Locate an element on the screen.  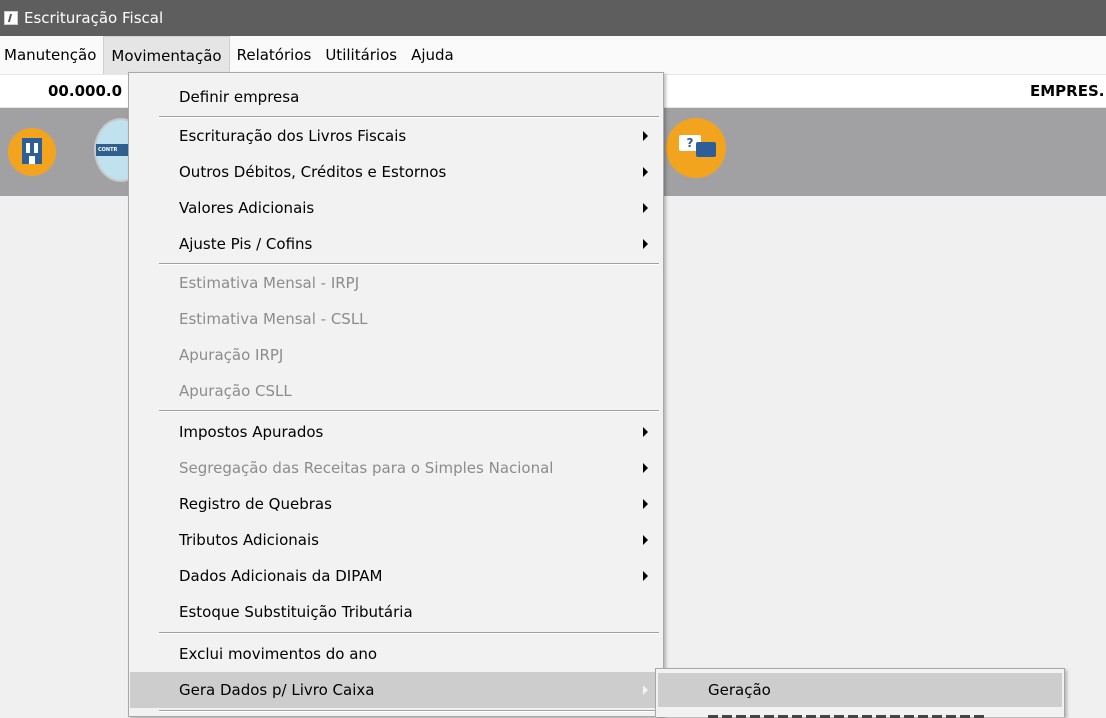
menu-item-impostos-apurados: Impostos Apurados is located at coordinates (396, 432).